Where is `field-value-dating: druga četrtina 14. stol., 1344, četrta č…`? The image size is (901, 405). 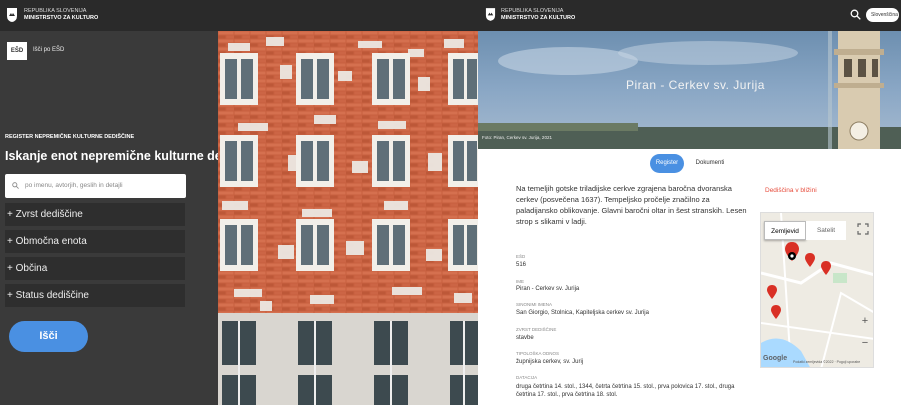
field-value-dating: druga četrtina 14. stol., 1344, četrta č… is located at coordinates (625, 391).